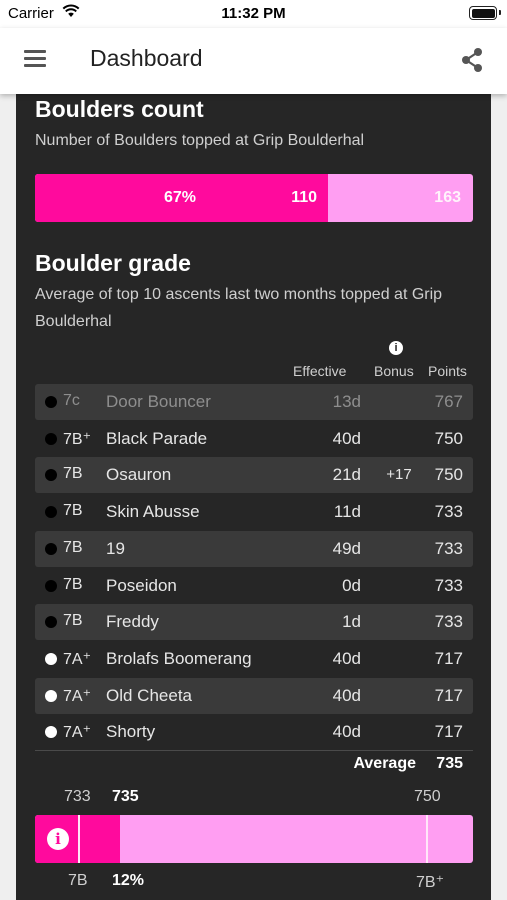 Image resolution: width=507 pixels, height=900 pixels. What do you see at coordinates (157, 438) in the screenshot?
I see `ascent-name: Black Parade` at bounding box center [157, 438].